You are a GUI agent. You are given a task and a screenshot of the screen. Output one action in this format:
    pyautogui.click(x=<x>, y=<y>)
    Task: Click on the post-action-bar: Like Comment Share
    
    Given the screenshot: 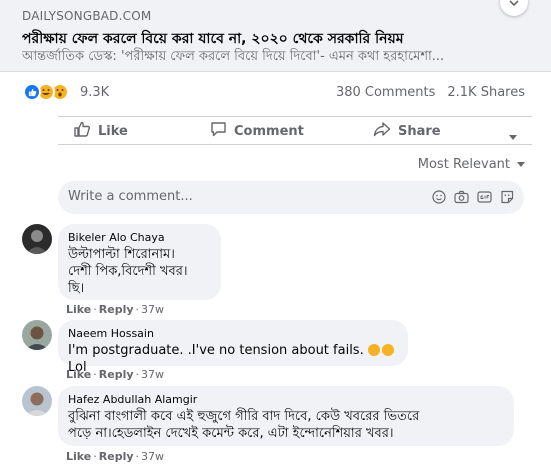 What is the action you would take?
    pyautogui.click(x=295, y=130)
    